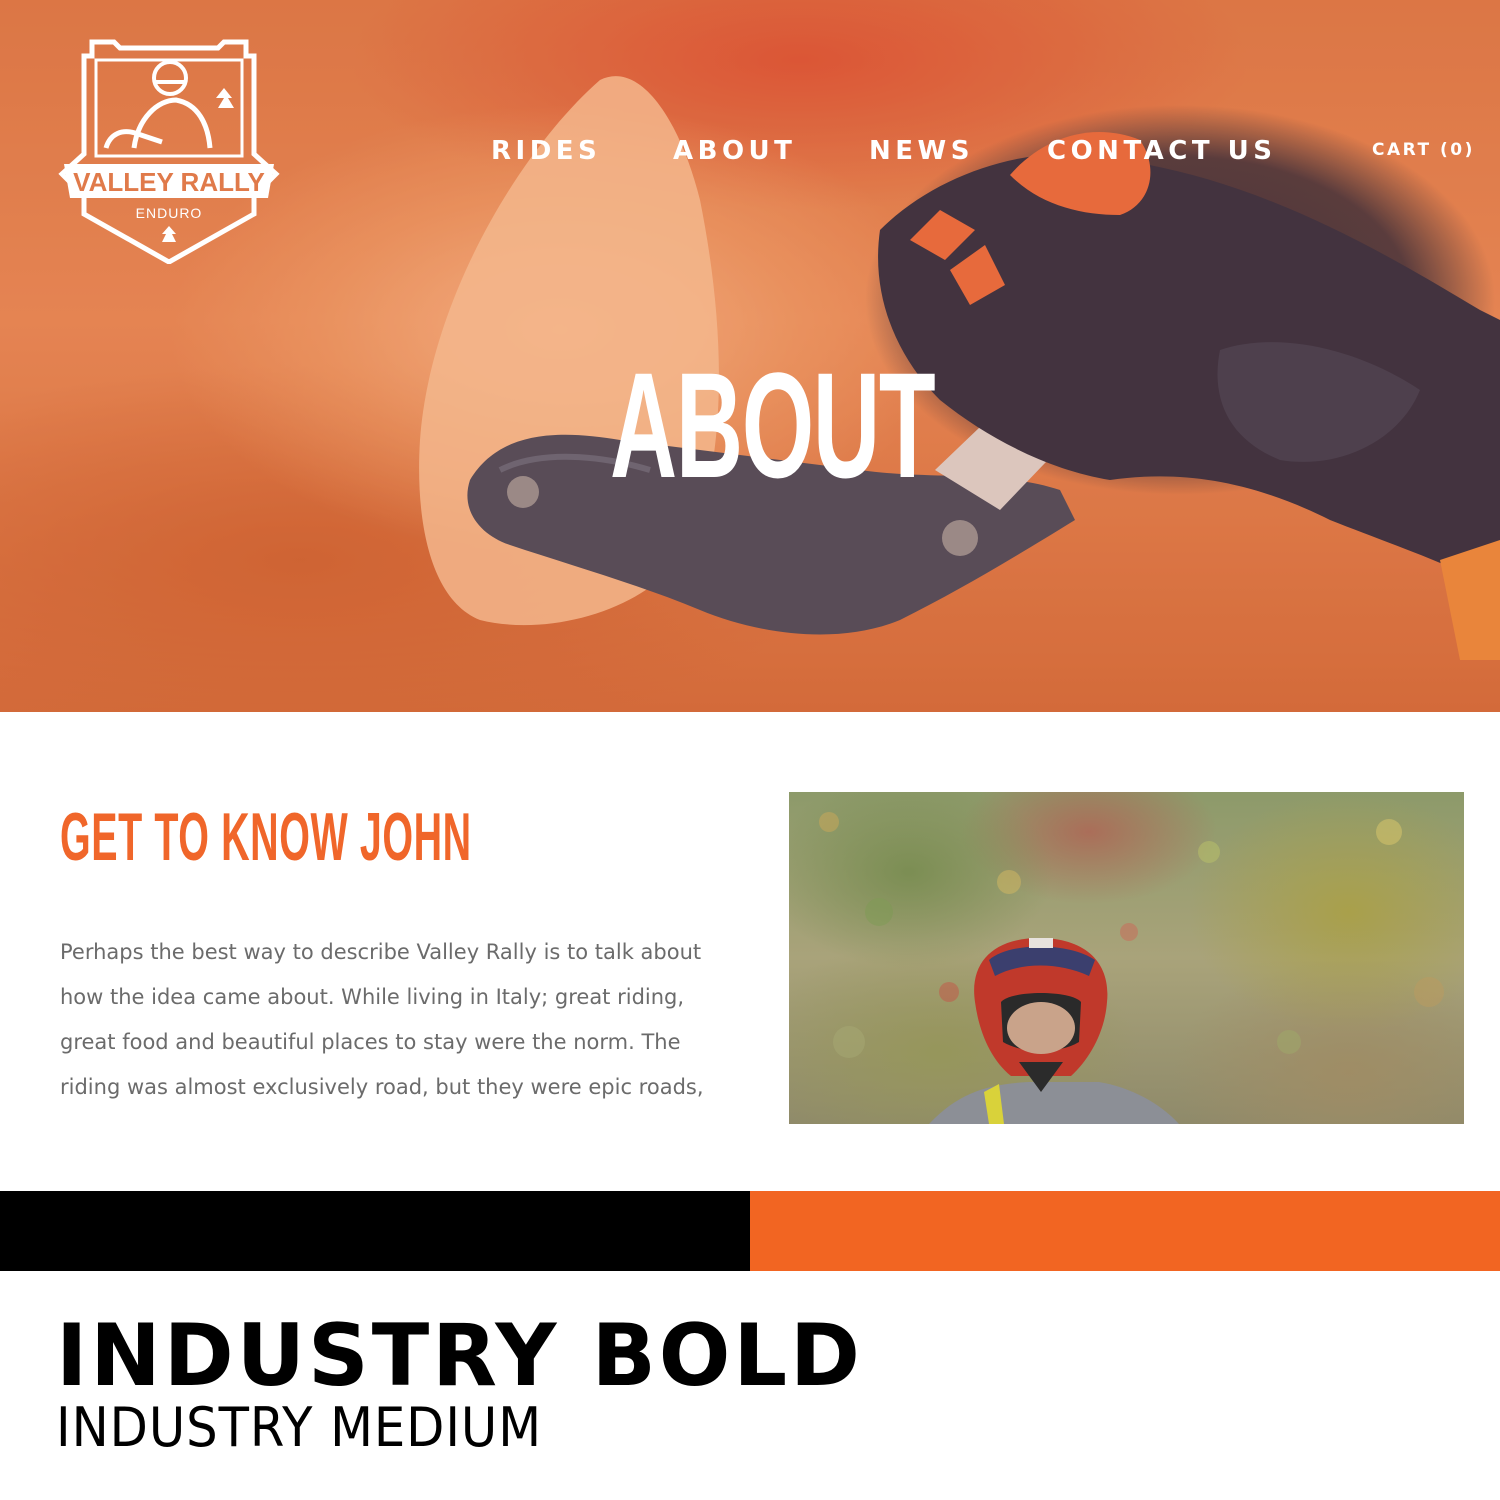  I want to click on color-swatch-orange, so click(1125, 1231).